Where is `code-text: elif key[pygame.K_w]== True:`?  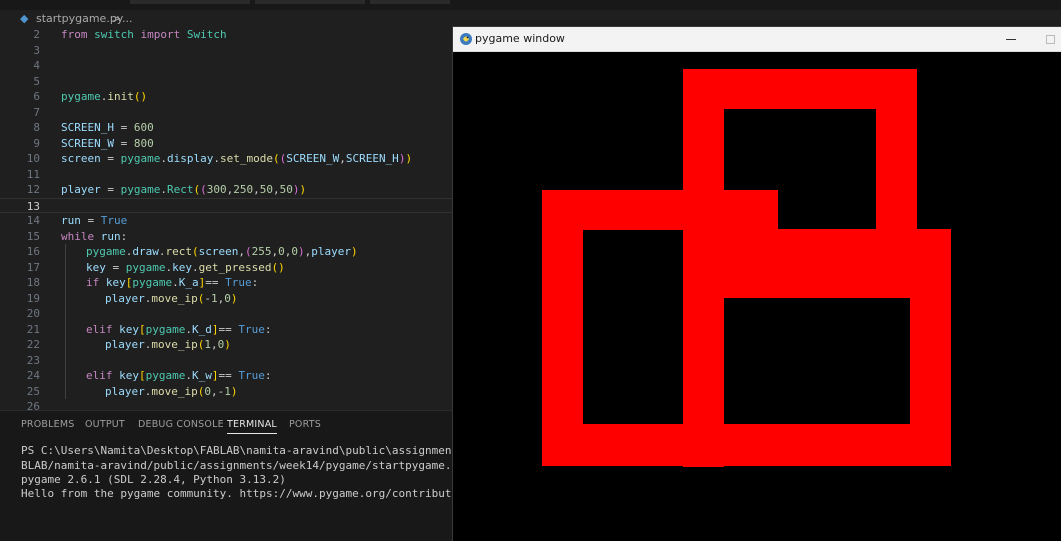 code-text: elif key[pygame.K_w]== True: is located at coordinates (179, 375).